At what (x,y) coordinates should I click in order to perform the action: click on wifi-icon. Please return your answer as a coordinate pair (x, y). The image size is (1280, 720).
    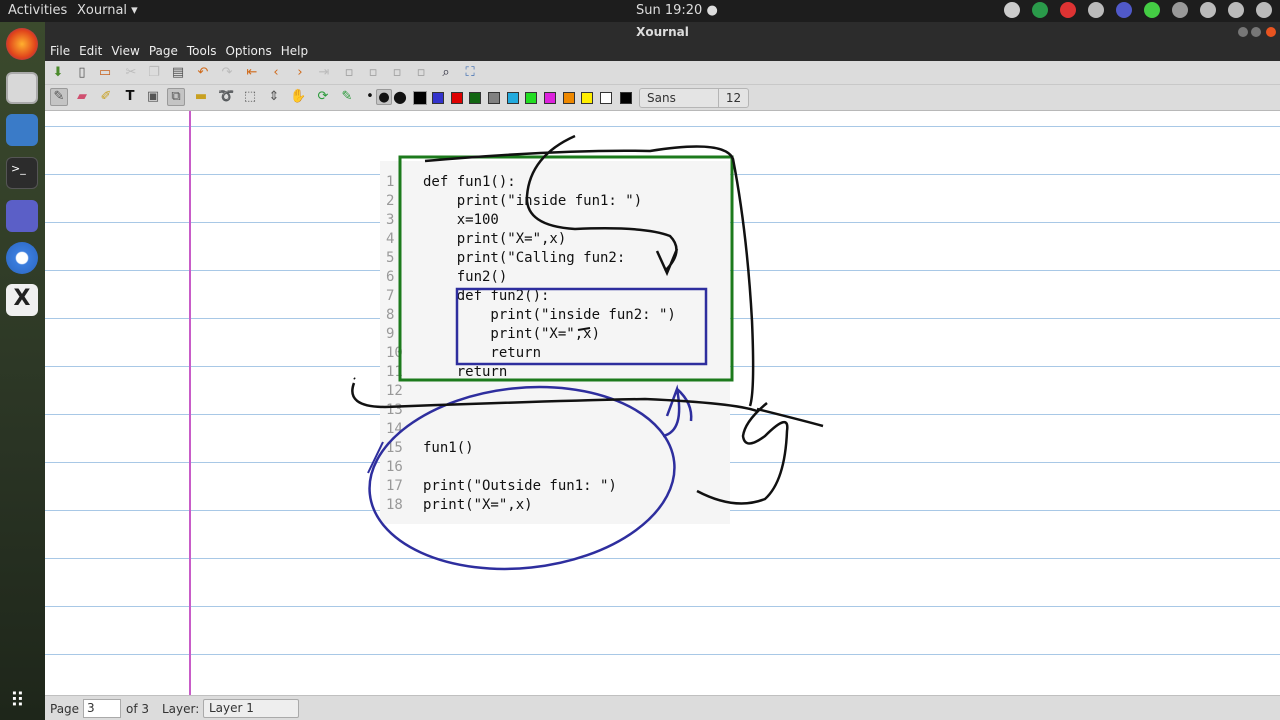
    Looking at the image, I should click on (1208, 10).